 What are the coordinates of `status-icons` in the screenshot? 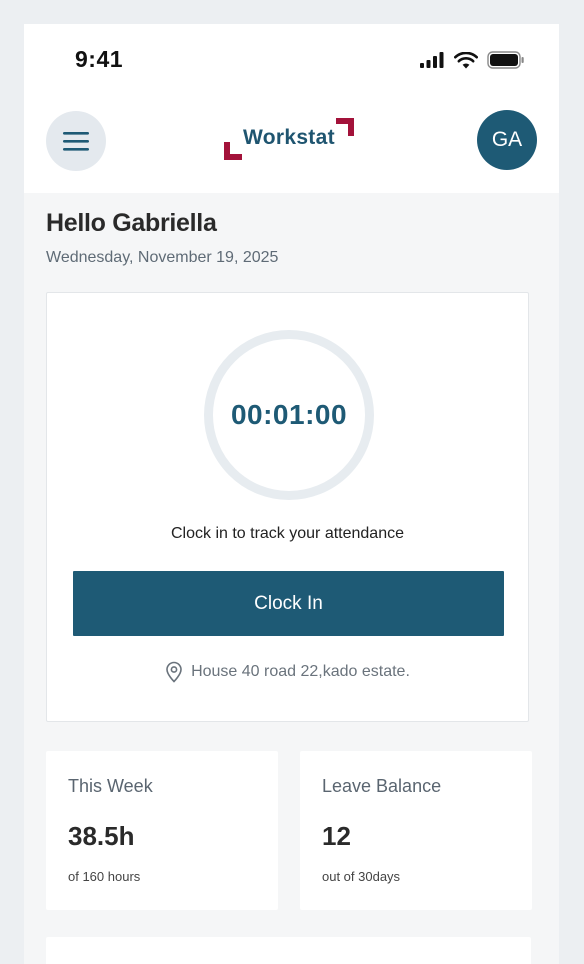 It's located at (472, 60).